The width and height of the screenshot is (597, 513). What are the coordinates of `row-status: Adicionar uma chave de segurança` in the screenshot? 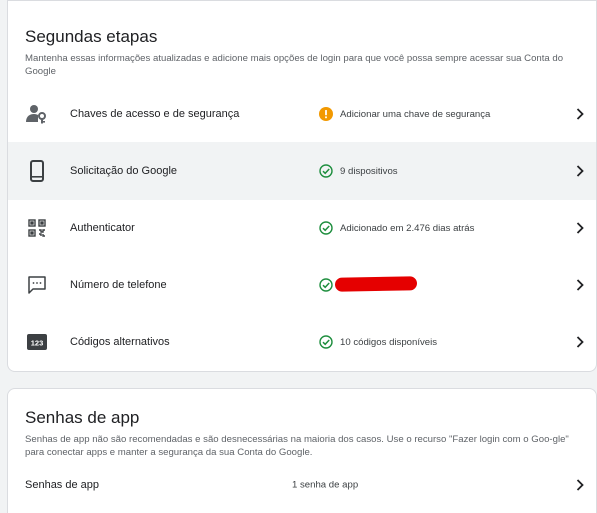 It's located at (404, 114).